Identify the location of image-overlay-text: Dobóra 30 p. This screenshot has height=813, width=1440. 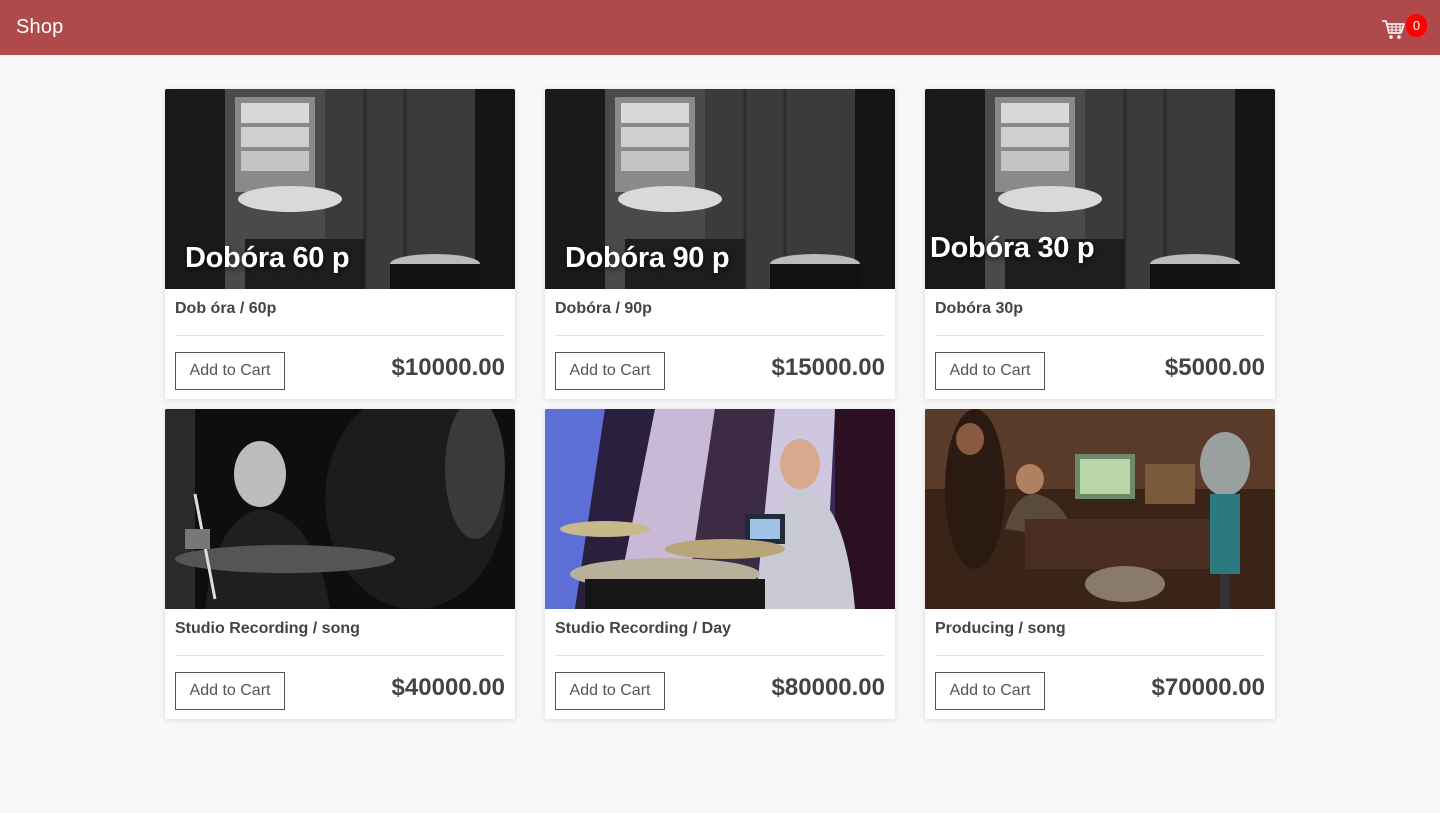
(1012, 248).